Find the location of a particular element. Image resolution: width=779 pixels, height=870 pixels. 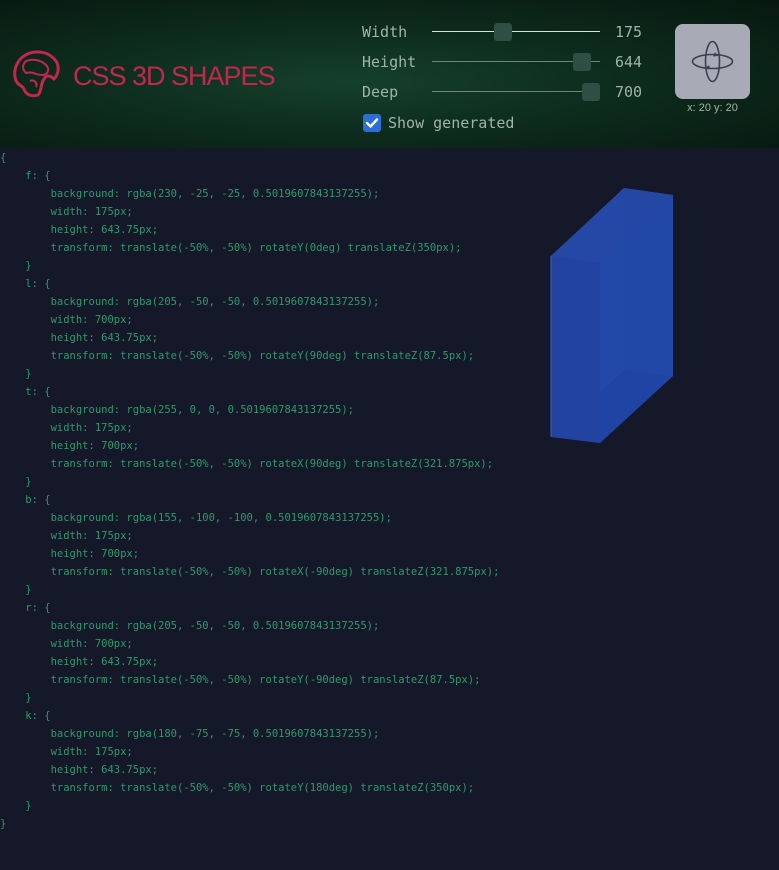

height-slider is located at coordinates (516, 62).